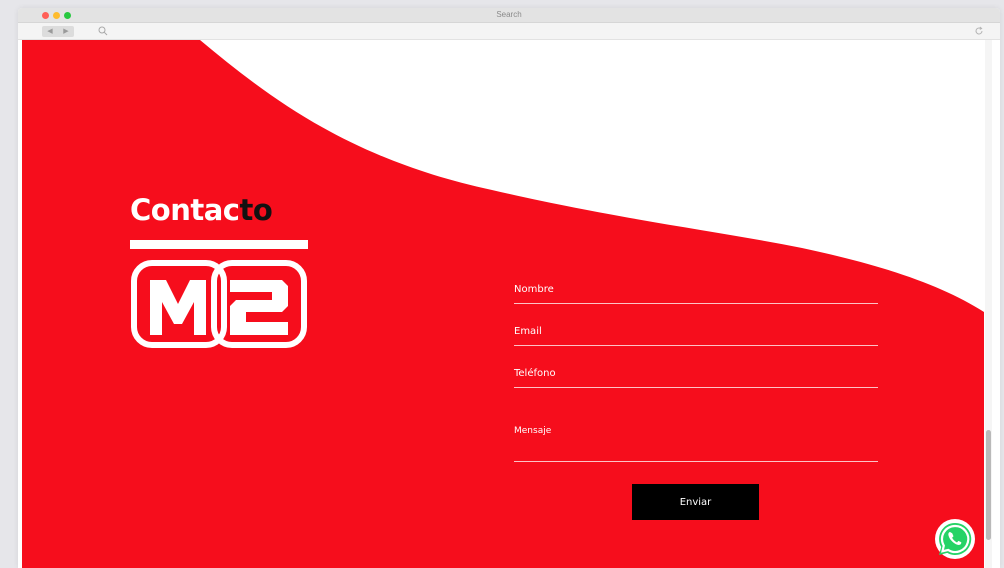  I want to click on reload-icon, so click(979, 31).